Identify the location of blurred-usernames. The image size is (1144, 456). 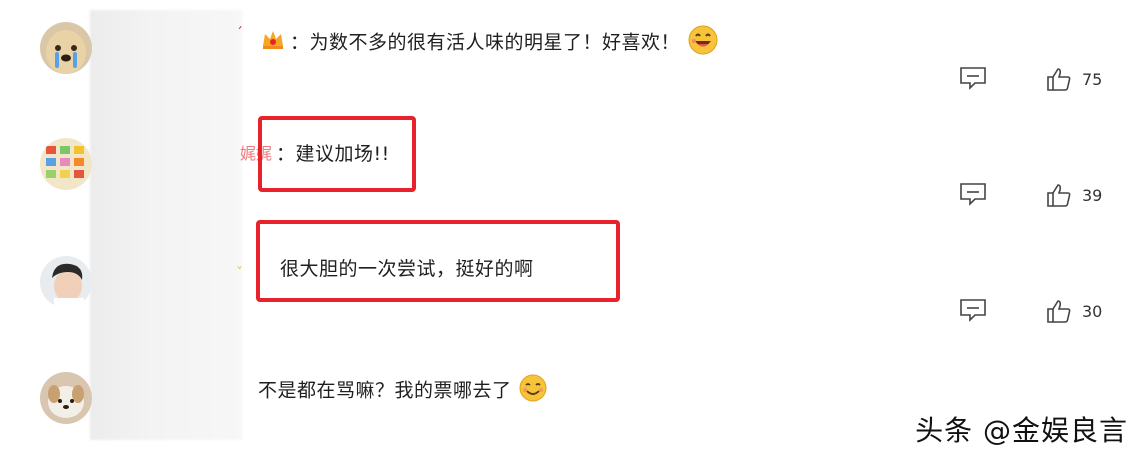
(166, 225).